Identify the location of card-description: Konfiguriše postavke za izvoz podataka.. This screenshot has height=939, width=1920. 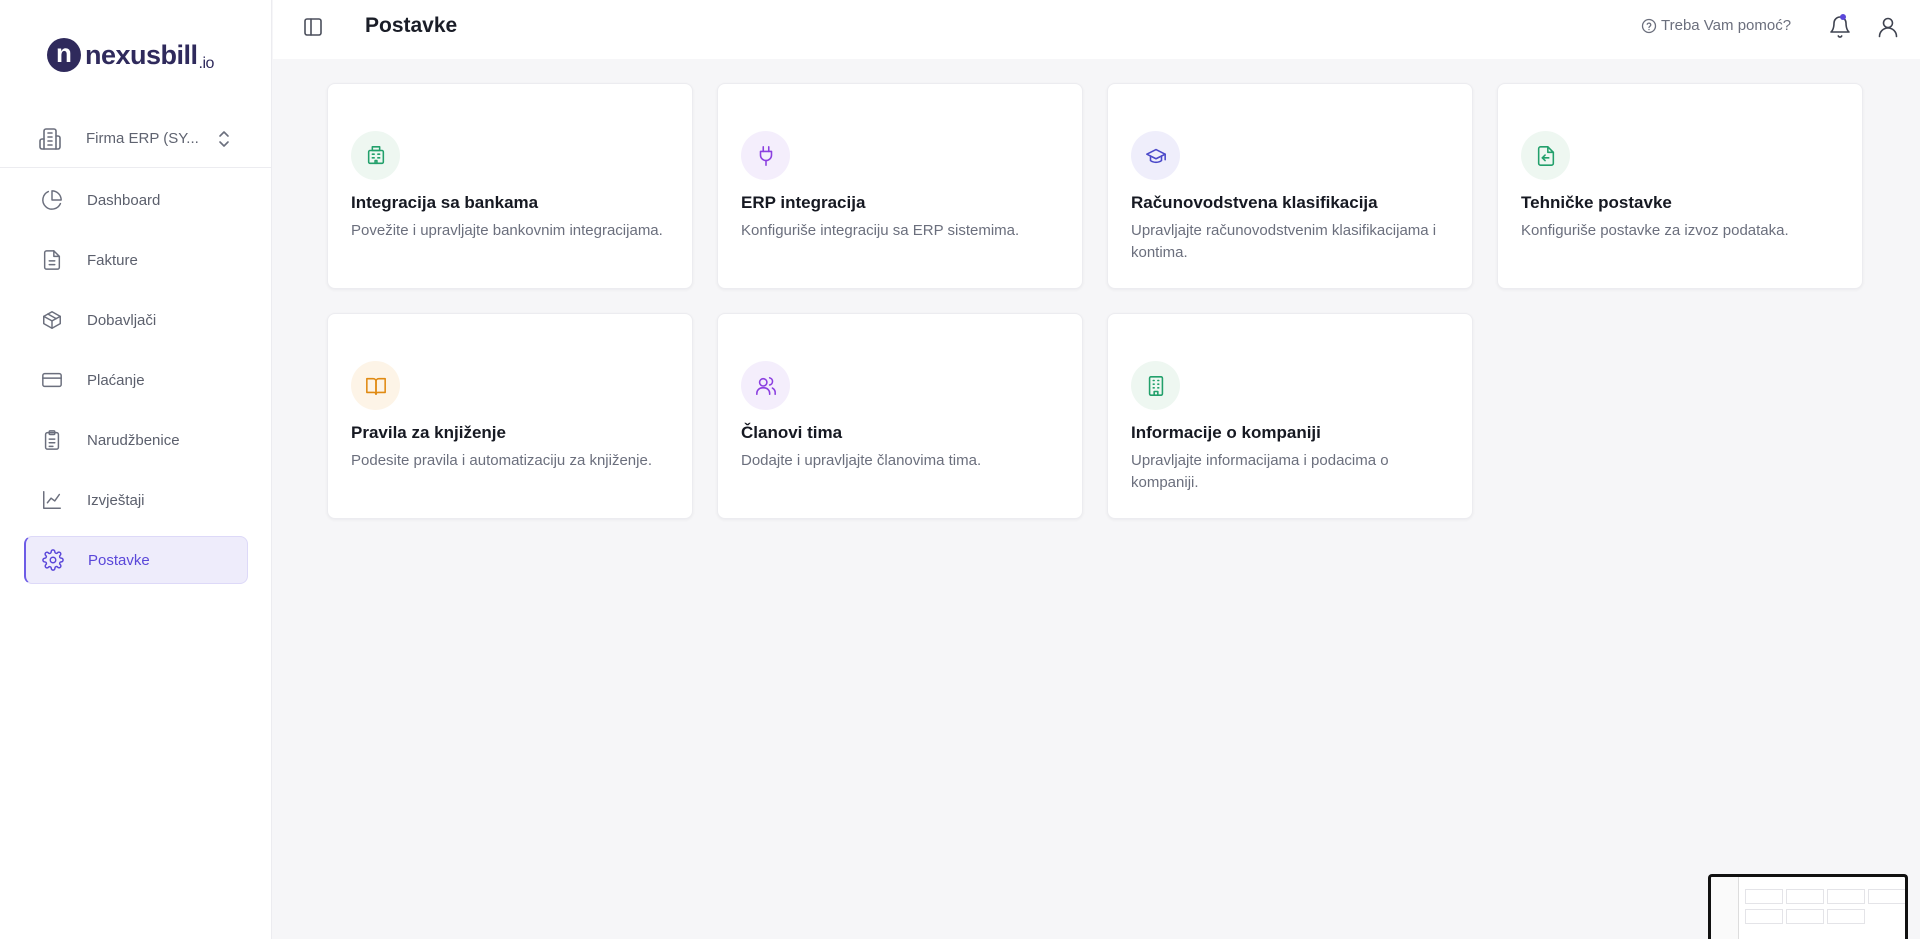
(1655, 230).